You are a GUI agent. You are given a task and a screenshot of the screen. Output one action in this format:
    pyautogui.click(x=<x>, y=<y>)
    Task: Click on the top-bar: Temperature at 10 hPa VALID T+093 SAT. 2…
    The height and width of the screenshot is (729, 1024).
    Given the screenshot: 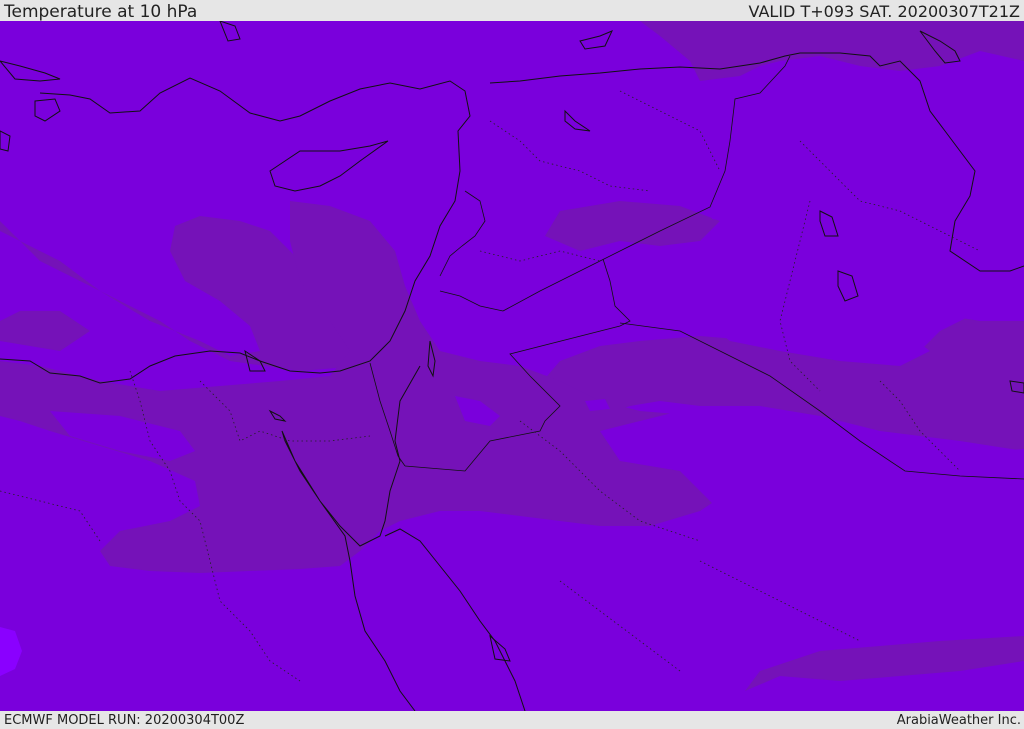 What is the action you would take?
    pyautogui.click(x=512, y=10)
    